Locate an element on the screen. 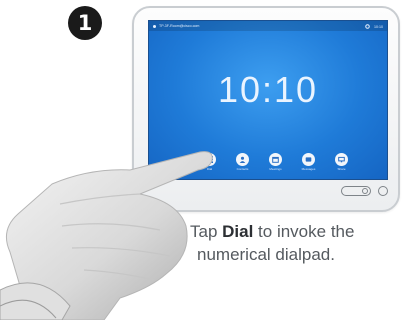 The width and height of the screenshot is (408, 320). app-meetings: Meetings is located at coordinates (275, 162).